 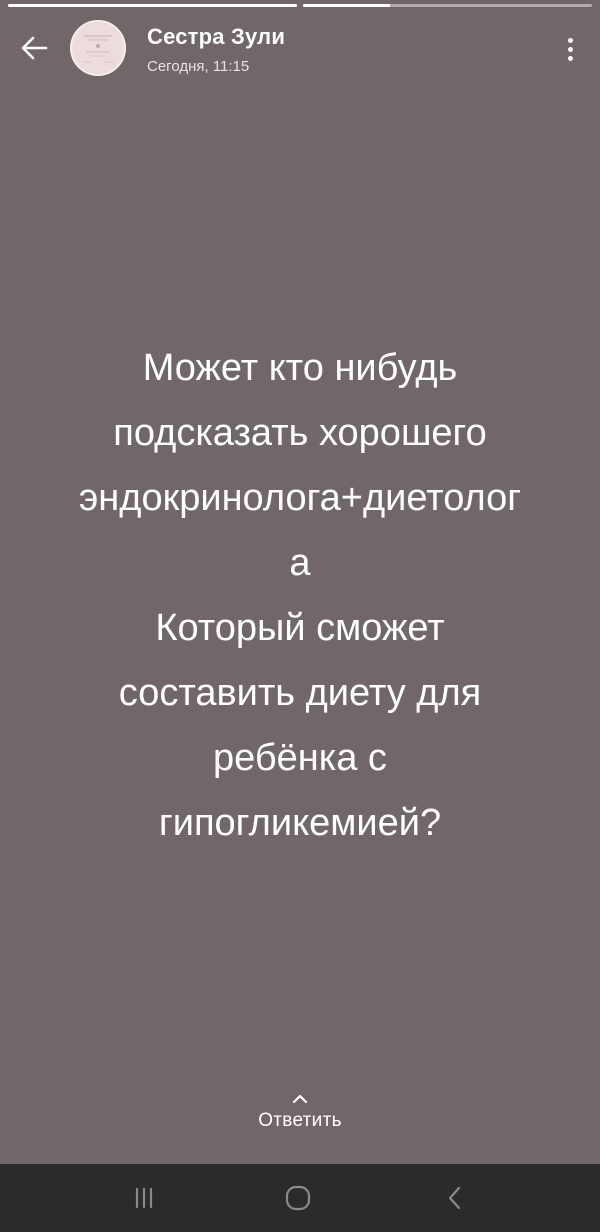 I want to click on story-progress, so click(x=300, y=5).